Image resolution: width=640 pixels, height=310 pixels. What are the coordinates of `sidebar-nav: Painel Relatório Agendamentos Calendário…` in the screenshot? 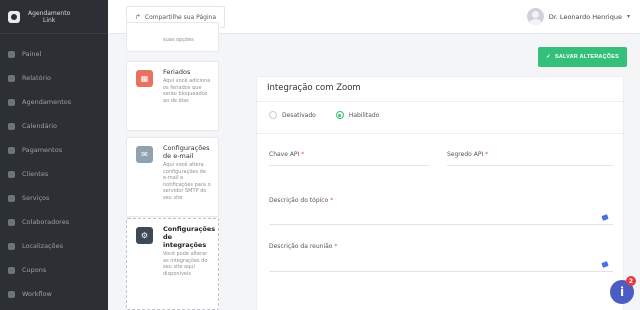 It's located at (54, 170).